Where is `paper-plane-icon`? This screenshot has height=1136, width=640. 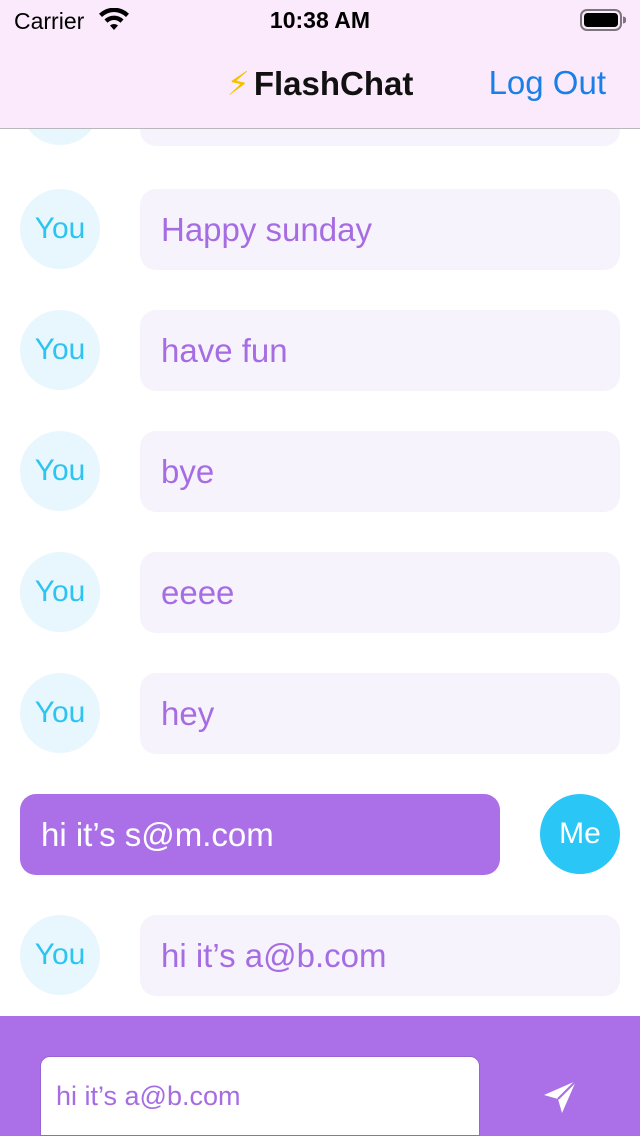 paper-plane-icon is located at coordinates (560, 1096).